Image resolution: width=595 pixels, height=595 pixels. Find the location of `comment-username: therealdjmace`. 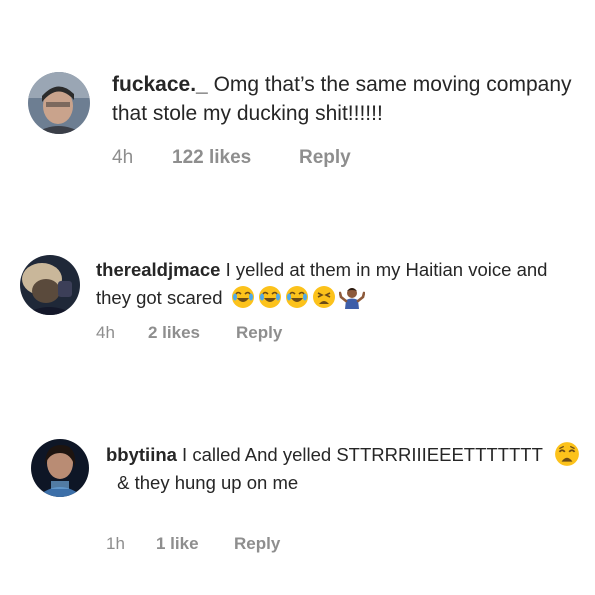

comment-username: therealdjmace is located at coordinates (158, 269).